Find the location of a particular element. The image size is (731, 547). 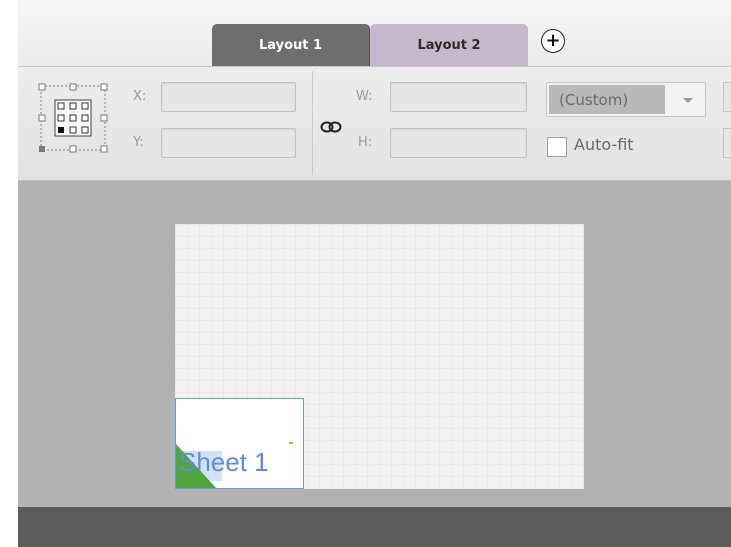

tab-layout-2: Layout 2 is located at coordinates (449, 45).